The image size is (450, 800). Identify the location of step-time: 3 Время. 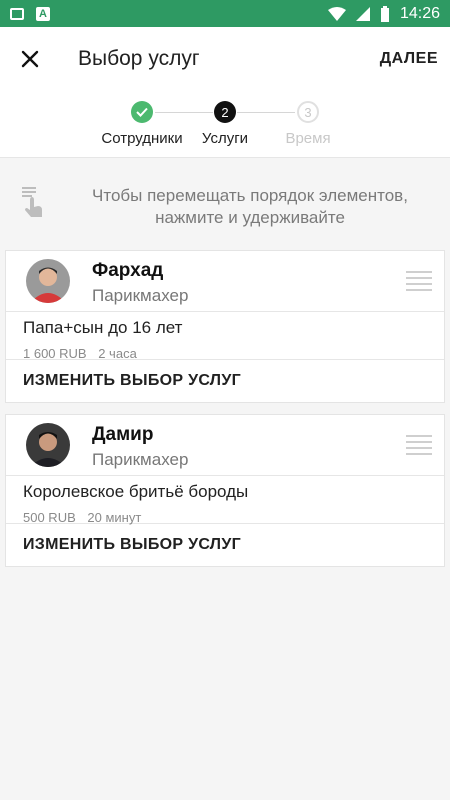
(308, 124).